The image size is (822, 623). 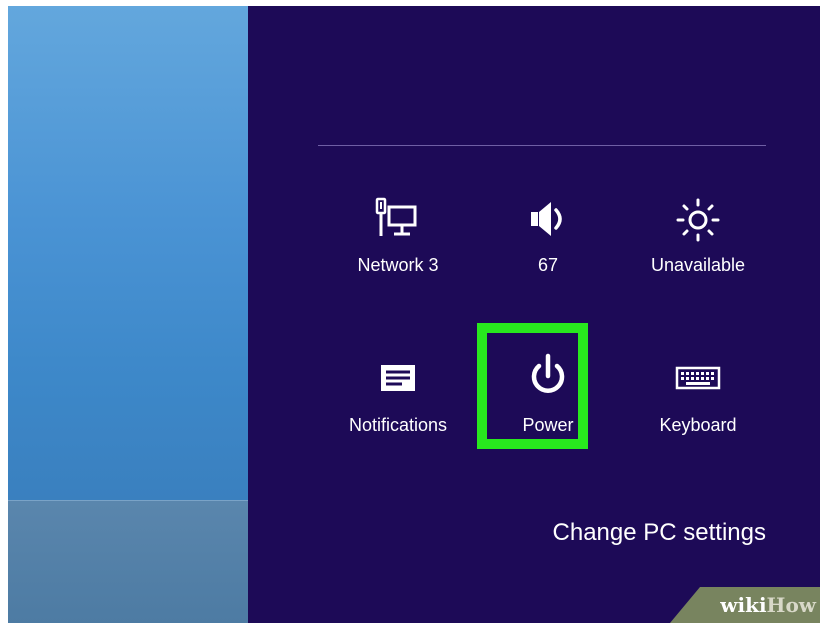 What do you see at coordinates (791, 605) in the screenshot?
I see `watermark-how: How` at bounding box center [791, 605].